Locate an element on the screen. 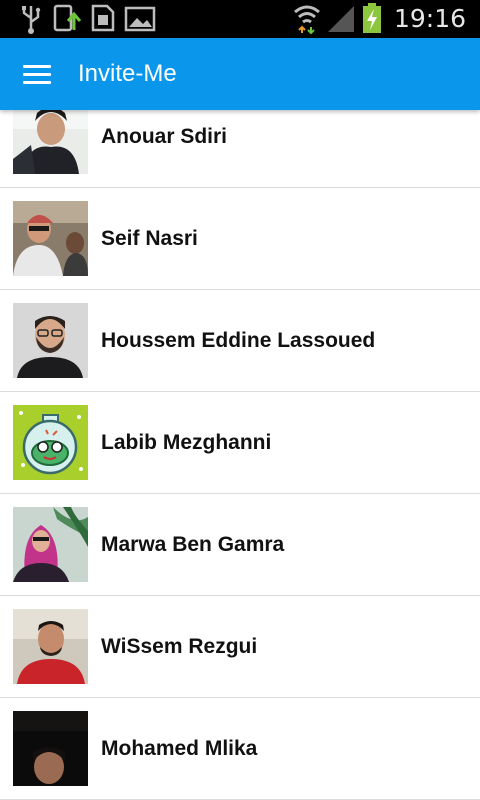 The height and width of the screenshot is (800, 480). list-item: Seif Nasri is located at coordinates (240, 239).